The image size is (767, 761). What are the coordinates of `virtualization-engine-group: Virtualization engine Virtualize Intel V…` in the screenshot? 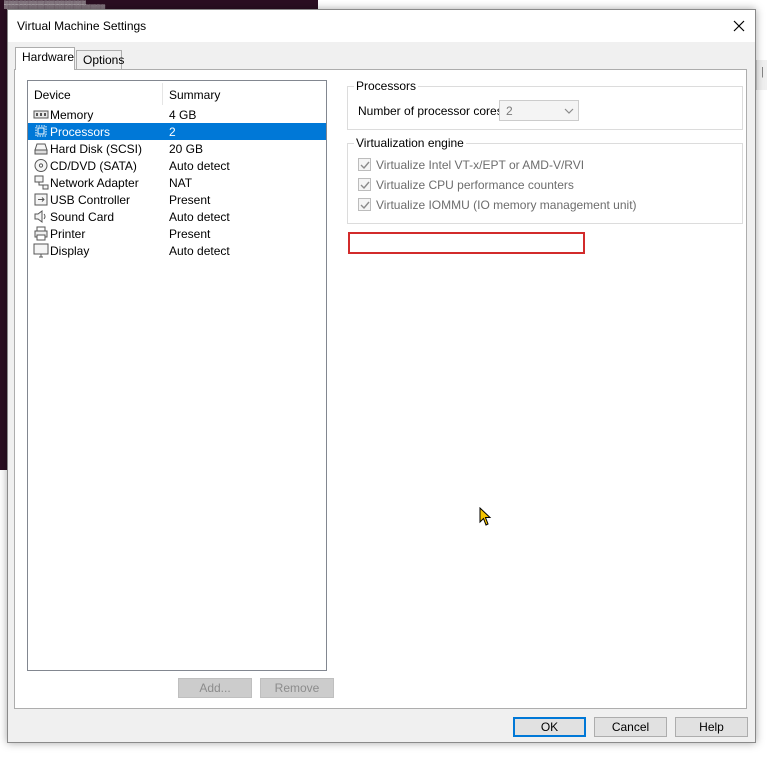 It's located at (545, 180).